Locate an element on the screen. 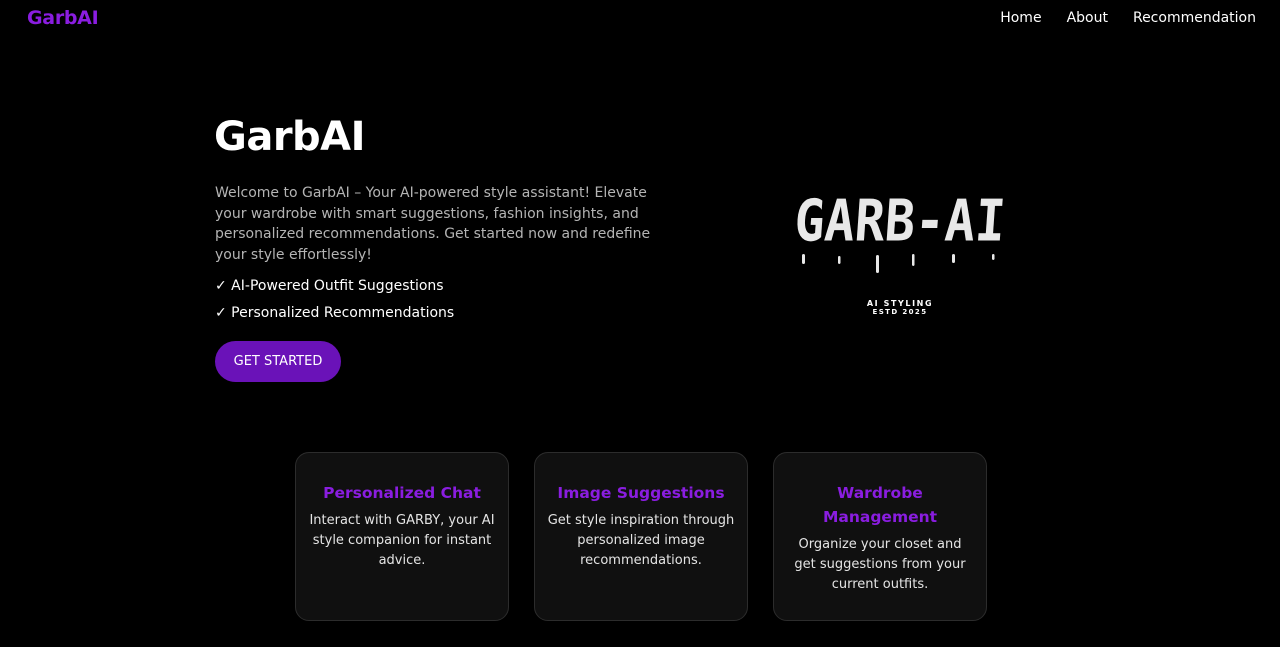  garb-ai-logo: GARB-AI AI STYLING ESTD 2025 is located at coordinates (900, 255).